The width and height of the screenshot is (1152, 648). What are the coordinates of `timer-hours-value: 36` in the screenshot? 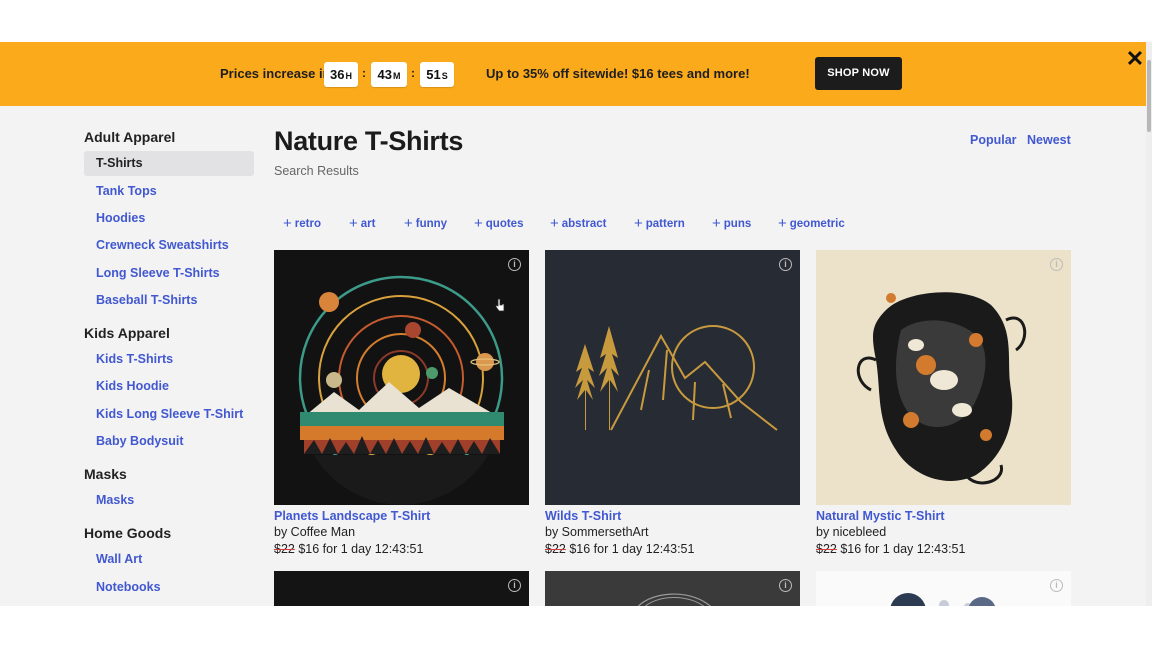 It's located at (337, 74).